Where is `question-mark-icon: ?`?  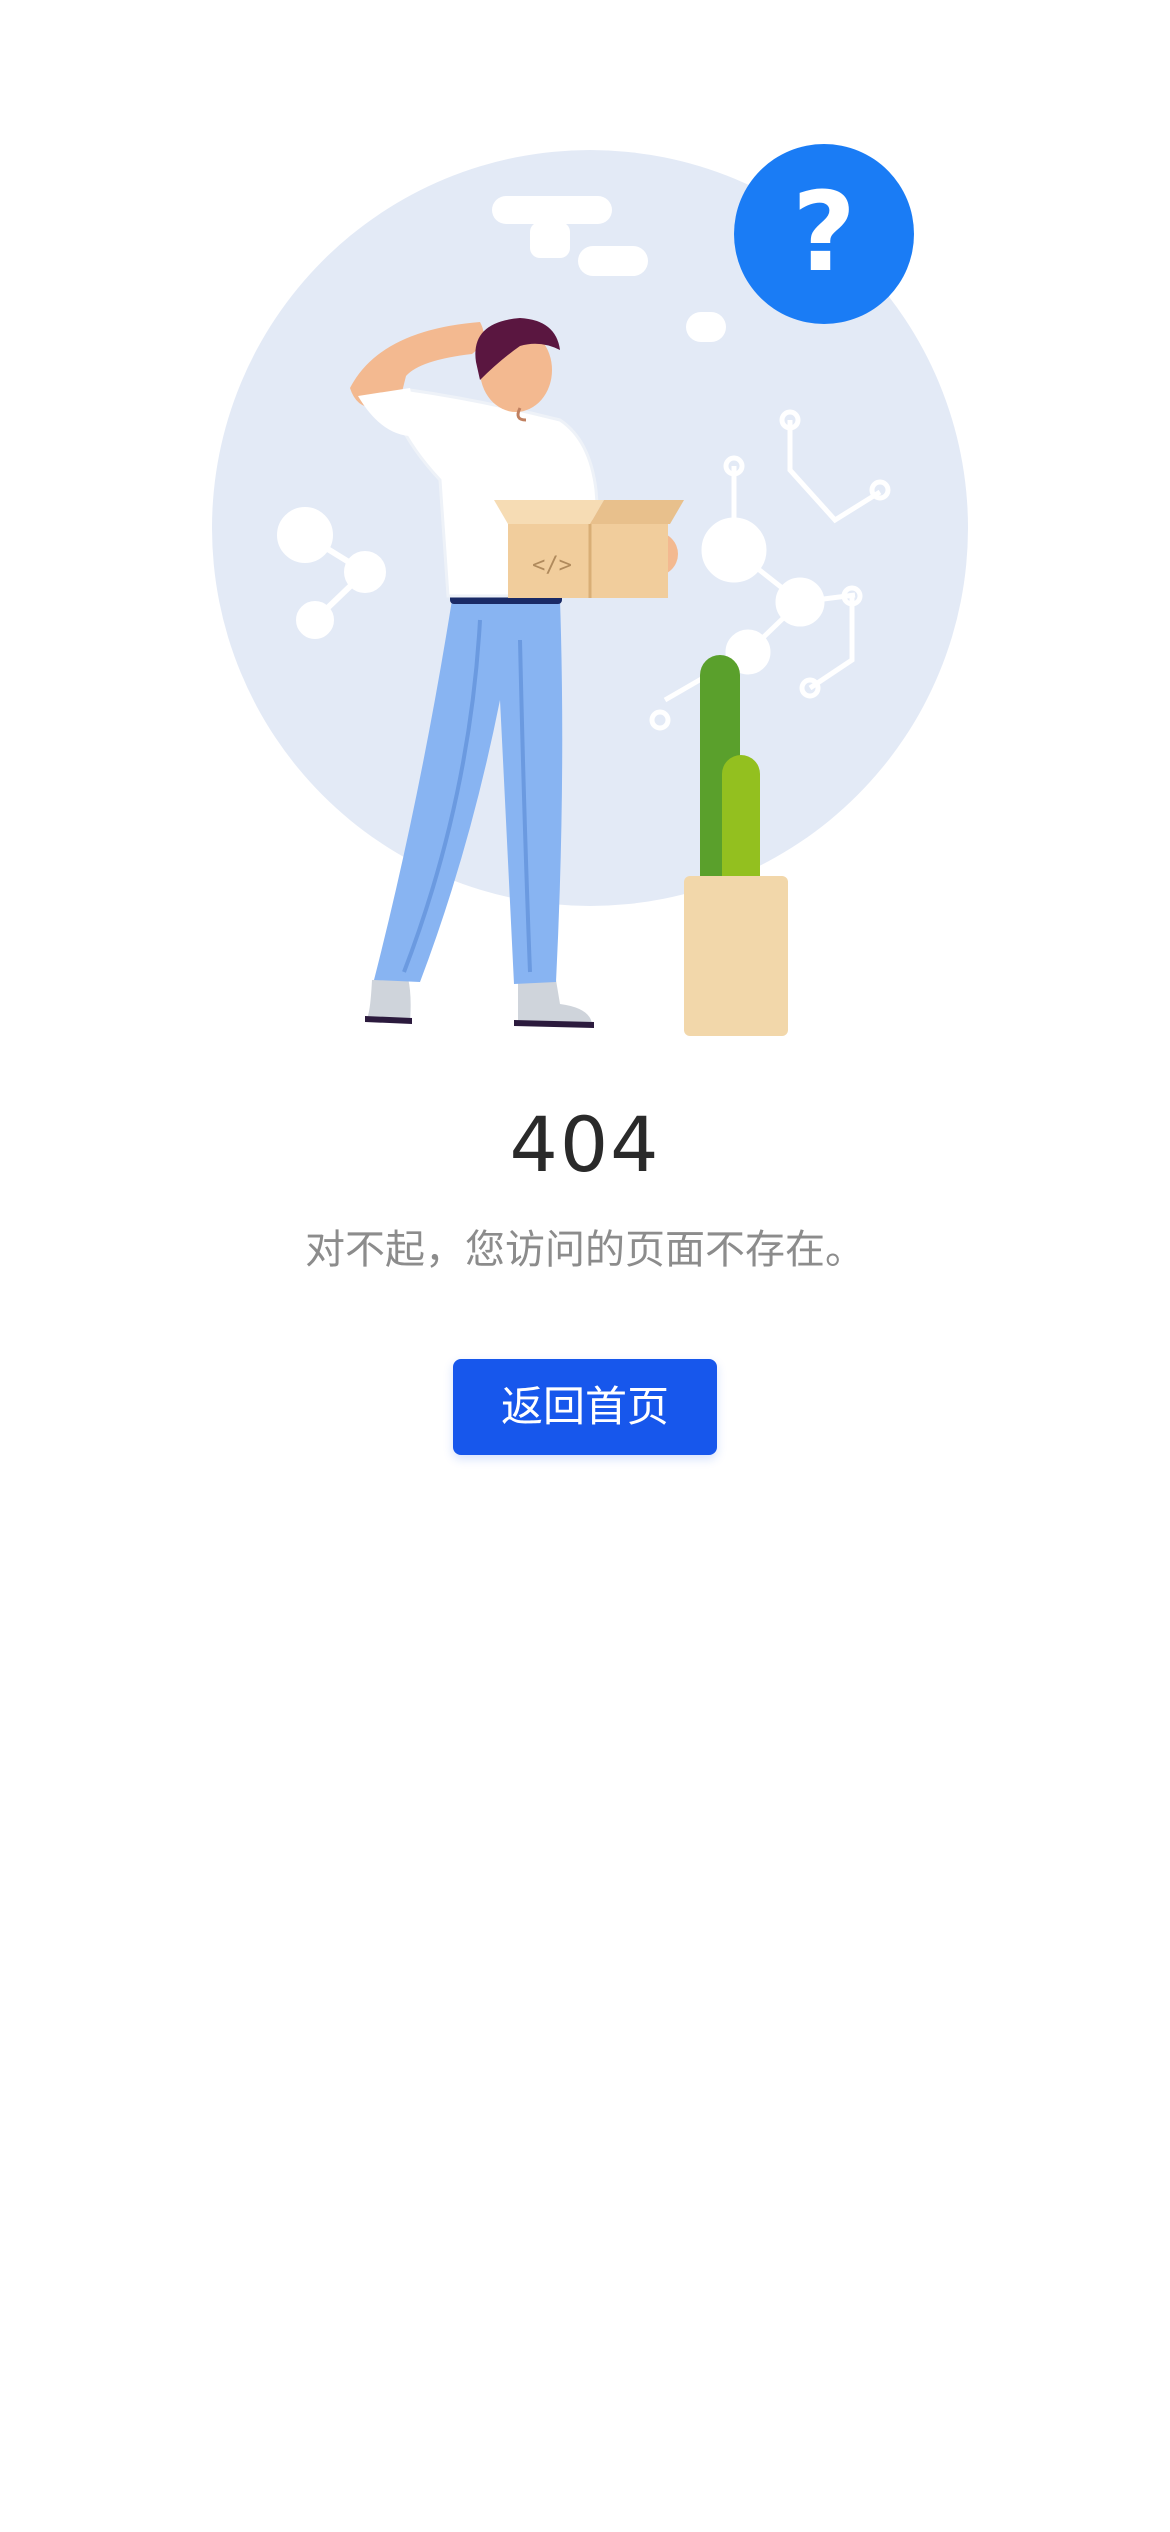
question-mark-icon: ? is located at coordinates (824, 232).